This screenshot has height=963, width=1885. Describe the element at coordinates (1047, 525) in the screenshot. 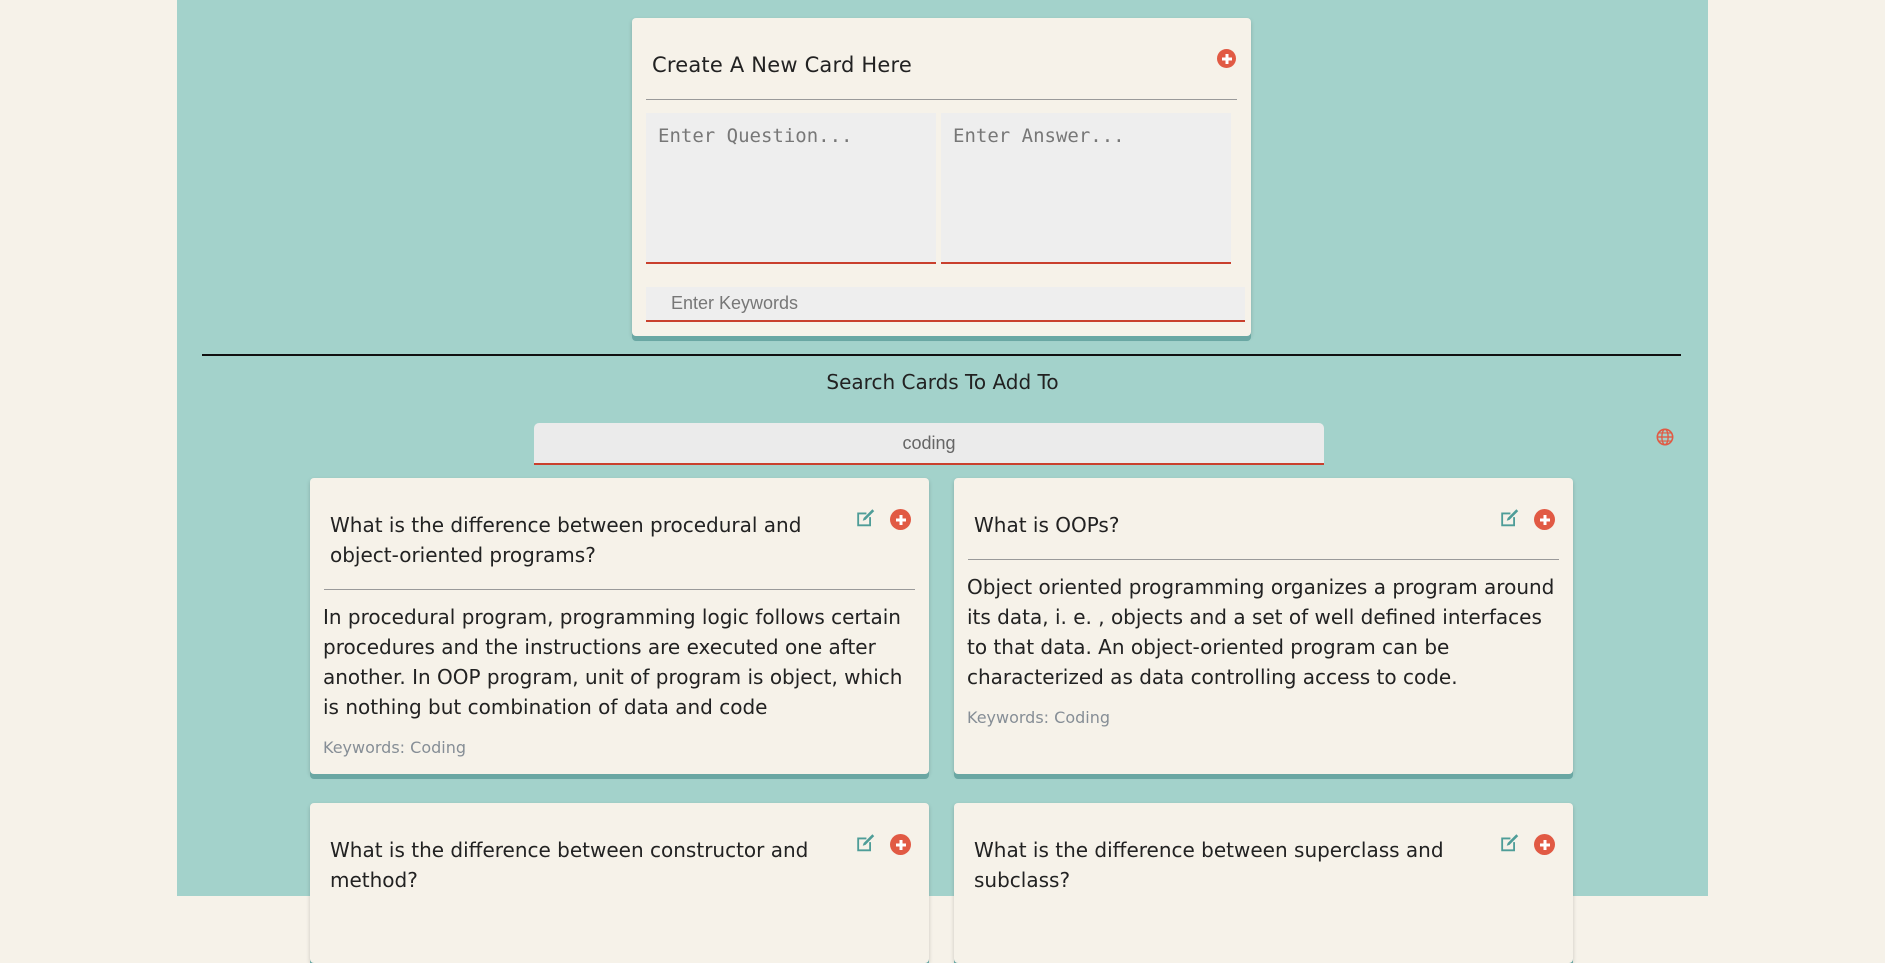

I see `card-question: What is OOPs?` at that location.